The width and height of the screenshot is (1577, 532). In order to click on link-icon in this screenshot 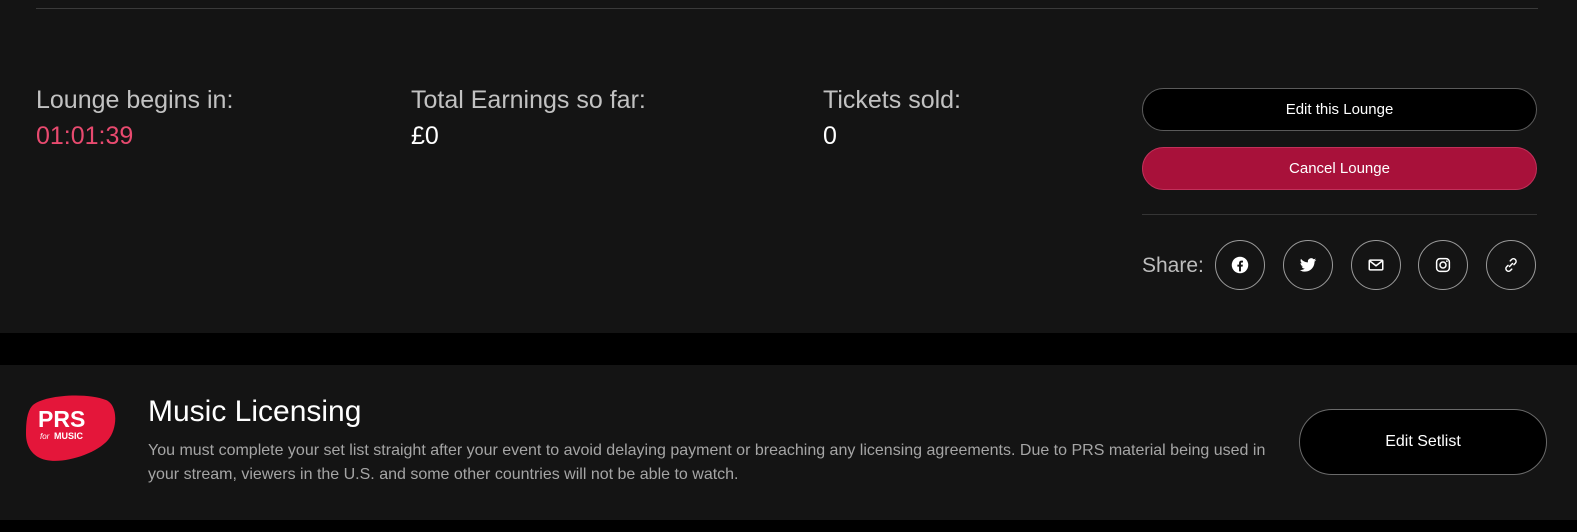, I will do `click(1511, 265)`.